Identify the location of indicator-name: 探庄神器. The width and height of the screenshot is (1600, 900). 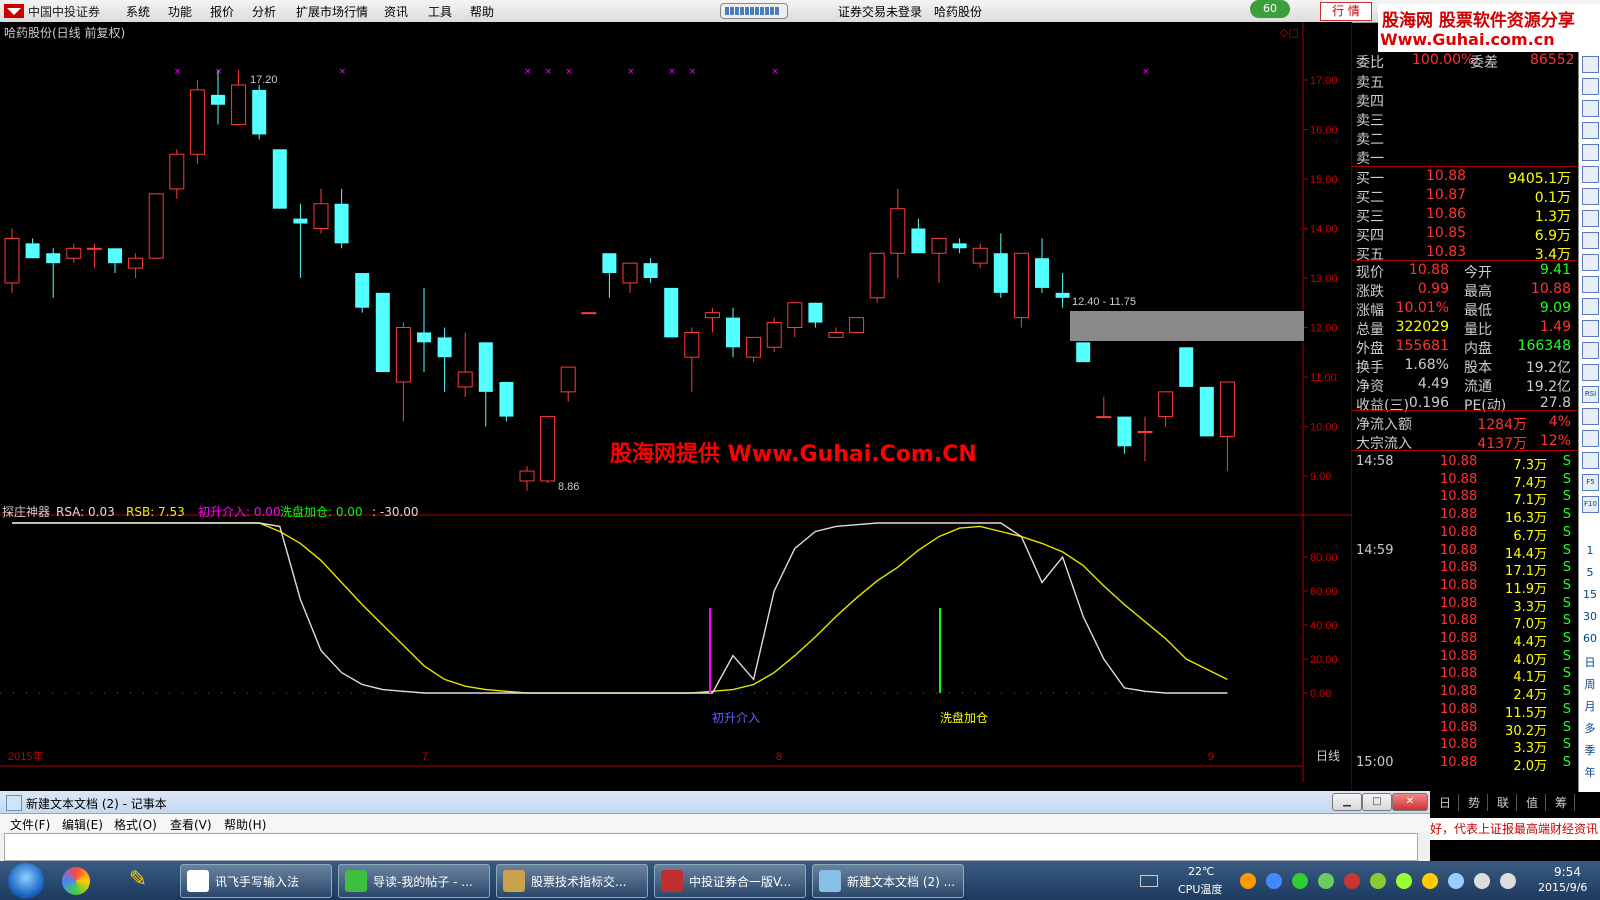
(26, 511).